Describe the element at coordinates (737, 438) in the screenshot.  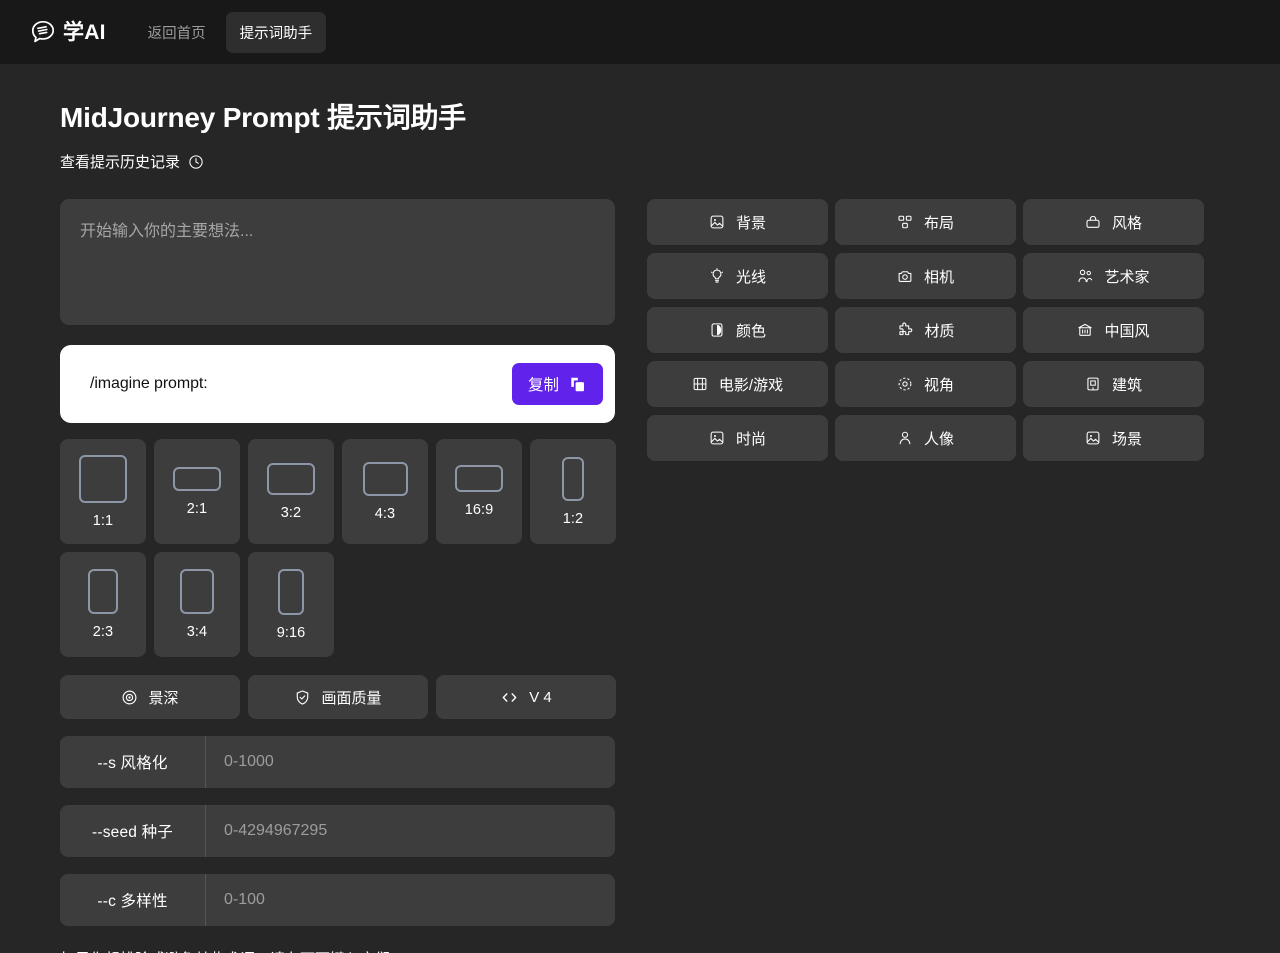
I see `category-fashion-button: 时尚` at that location.